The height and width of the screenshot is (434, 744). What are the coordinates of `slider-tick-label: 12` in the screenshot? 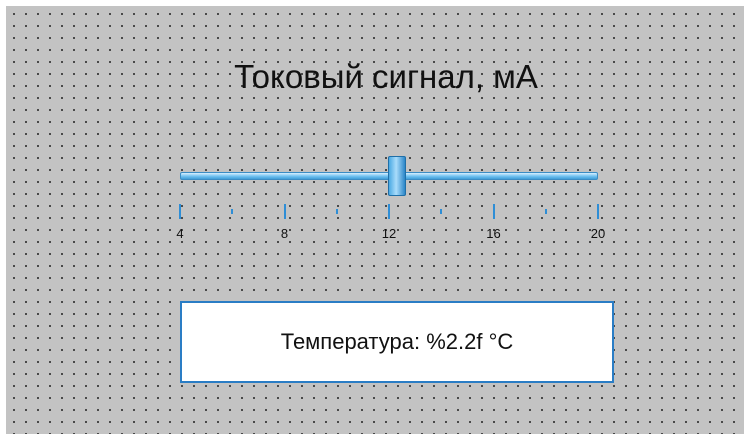 It's located at (389, 233).